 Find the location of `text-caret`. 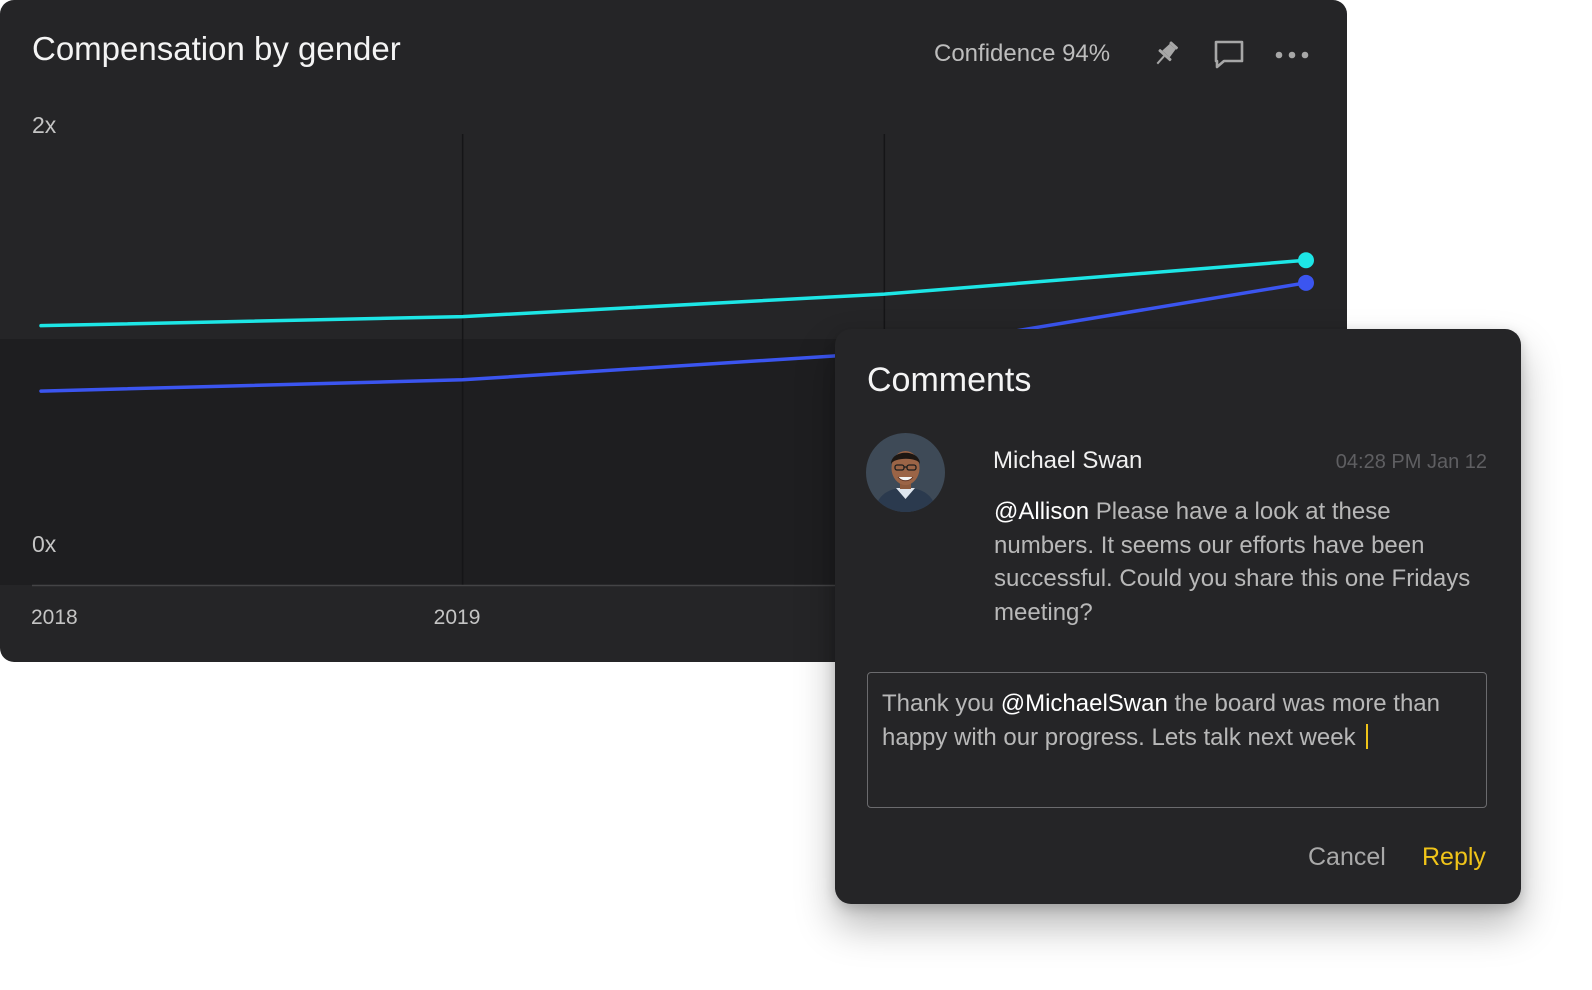

text-caret is located at coordinates (1366, 736).